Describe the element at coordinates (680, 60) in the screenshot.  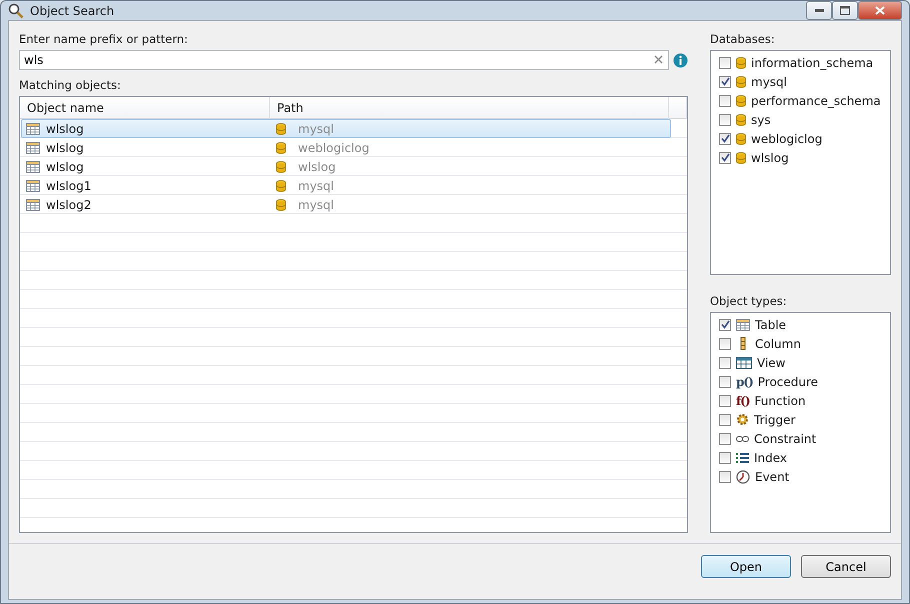
I see `info-icon` at that location.